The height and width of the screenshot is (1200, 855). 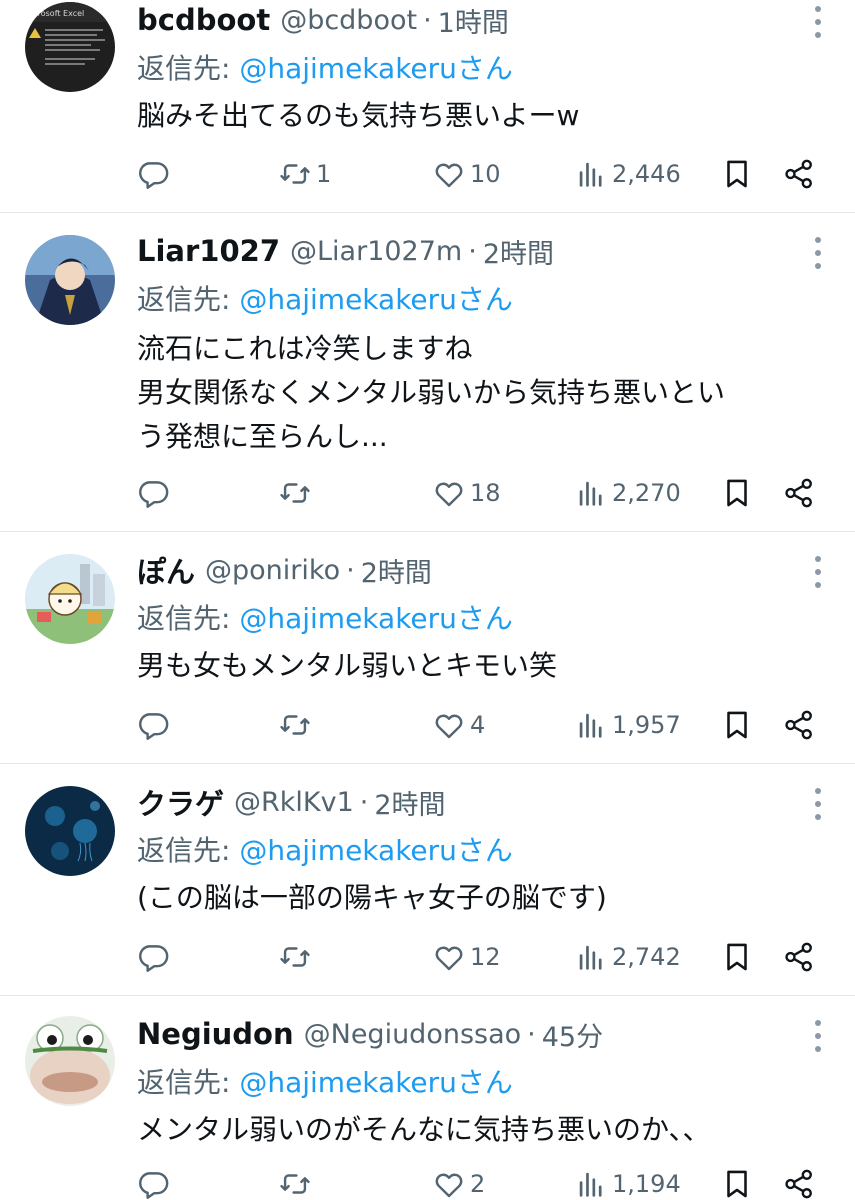 What do you see at coordinates (272, 570) in the screenshot?
I see `user-handle: @poniriko` at bounding box center [272, 570].